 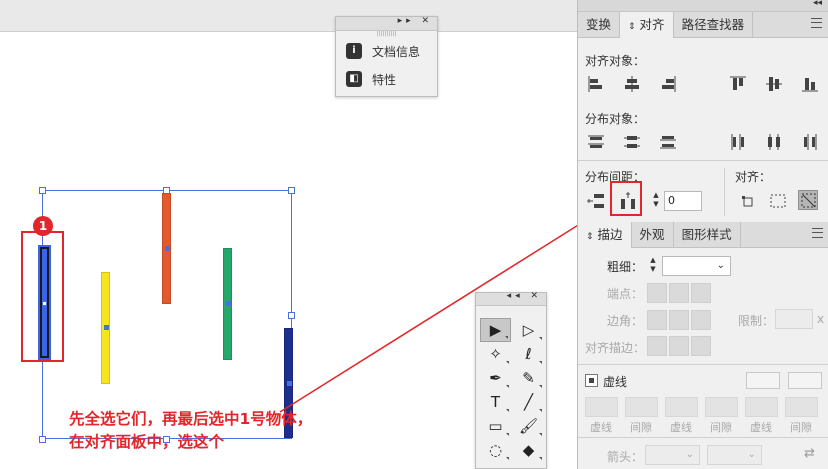 What do you see at coordinates (810, 142) in the screenshot?
I see `horizontal-distribute-right-button` at bounding box center [810, 142].